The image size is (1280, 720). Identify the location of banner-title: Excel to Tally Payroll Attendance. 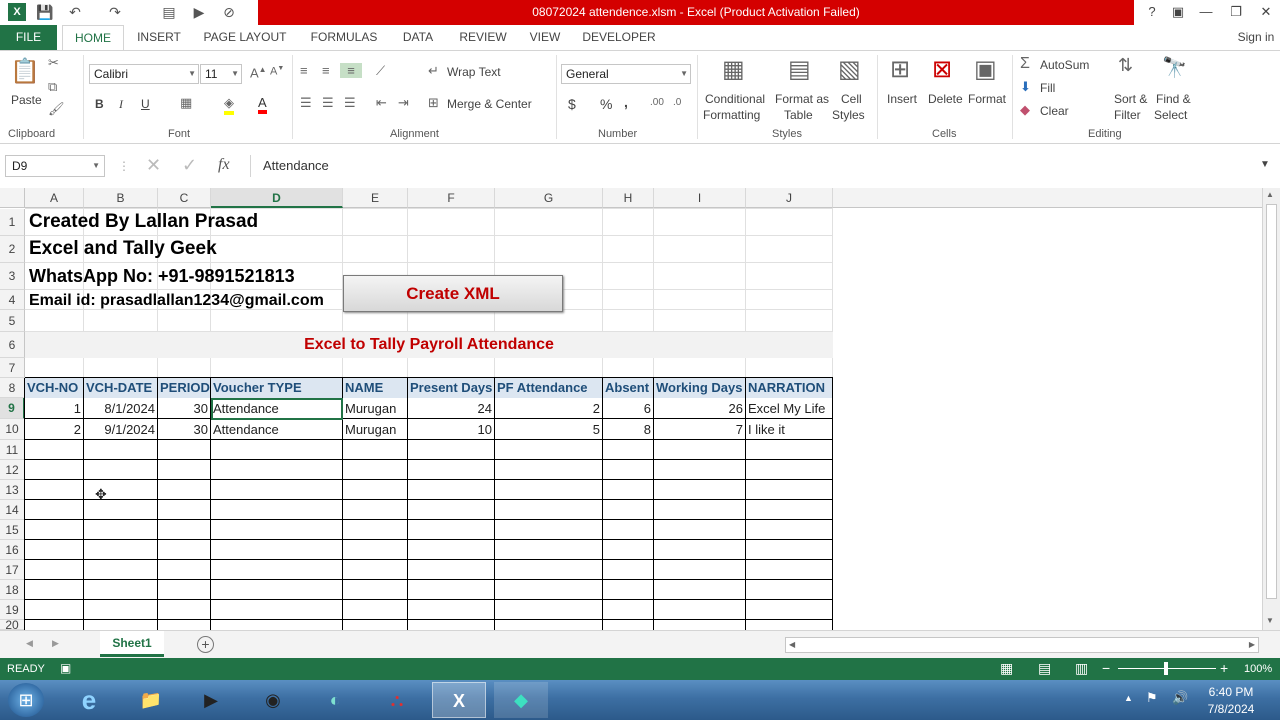
(429, 345).